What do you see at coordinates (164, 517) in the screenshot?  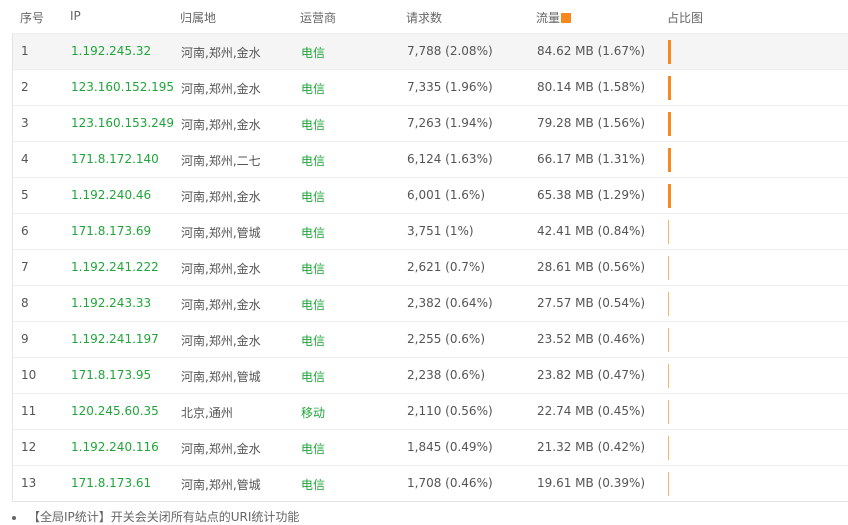 I see `footer-note-text: 【全局IP统计】开关会关闭所有站点的URI统计功能` at bounding box center [164, 517].